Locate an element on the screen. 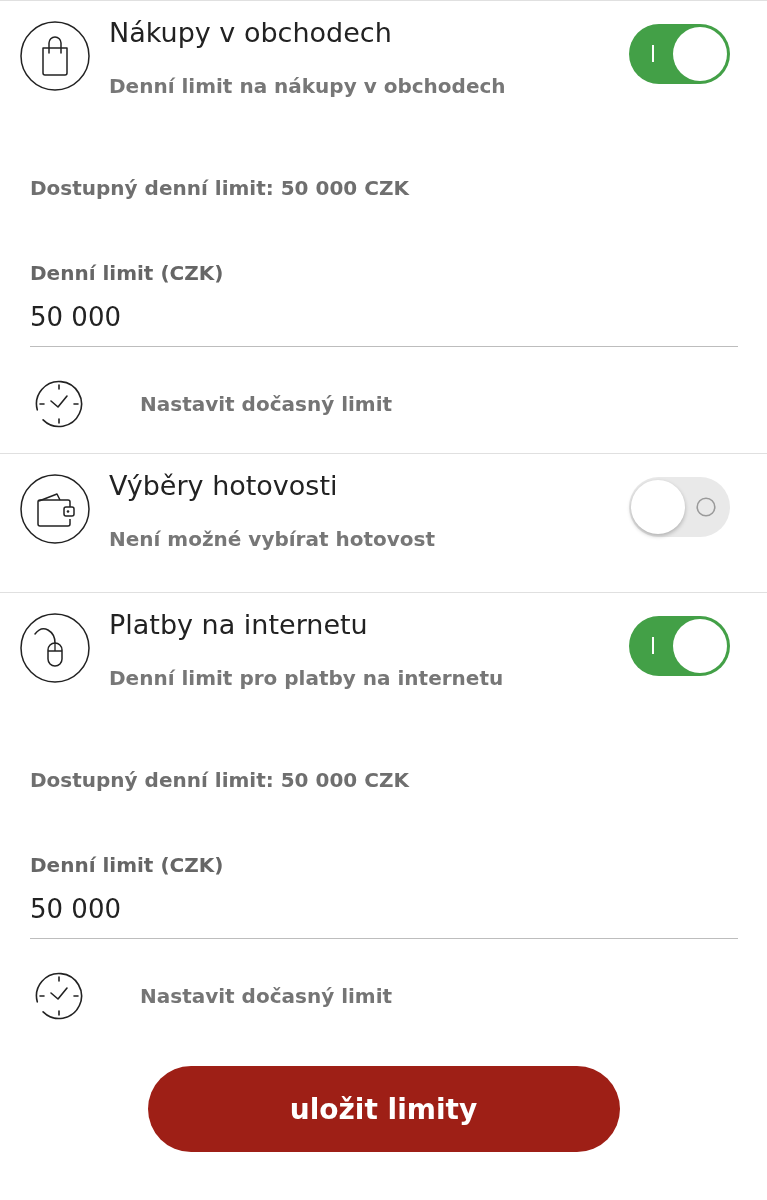 This screenshot has width=767, height=1200. section-title: Výběry hotovosti is located at coordinates (223, 486).